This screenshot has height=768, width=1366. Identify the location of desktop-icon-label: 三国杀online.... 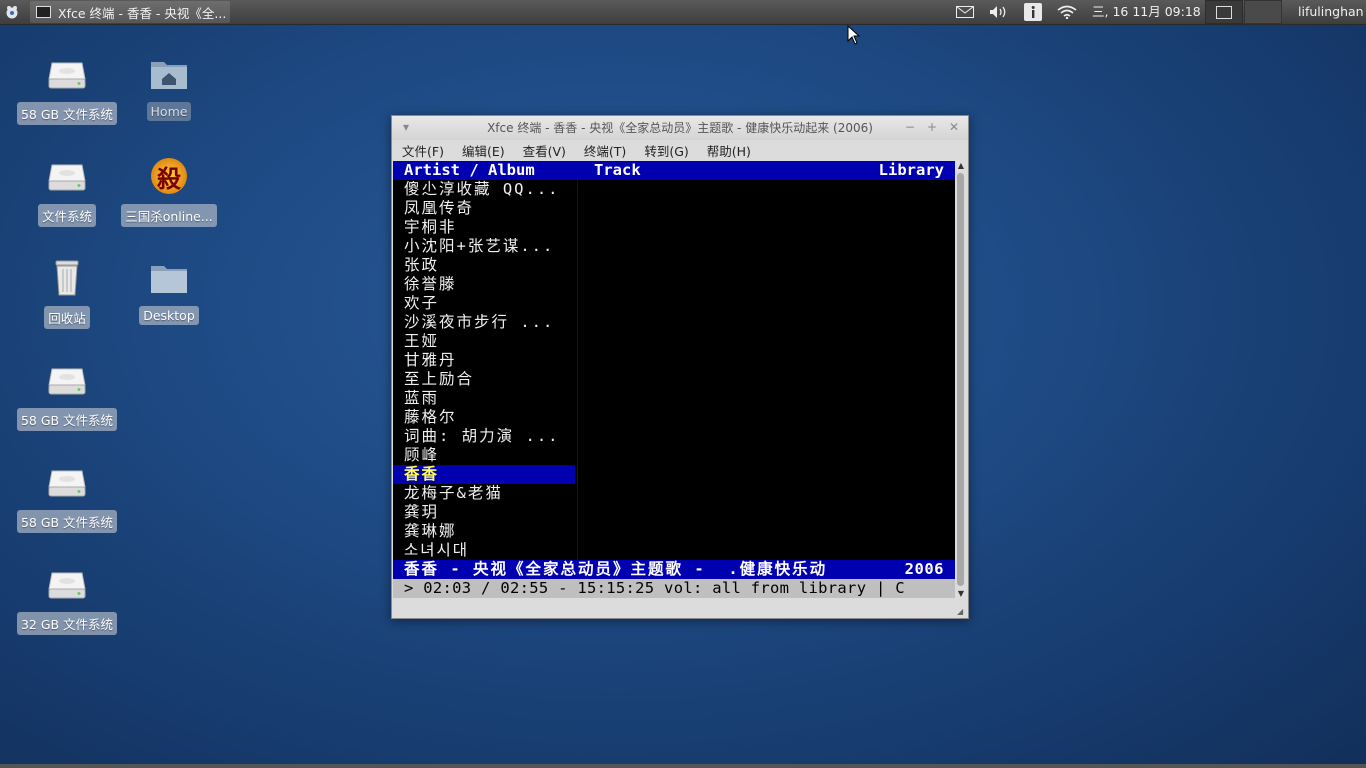
(169, 215).